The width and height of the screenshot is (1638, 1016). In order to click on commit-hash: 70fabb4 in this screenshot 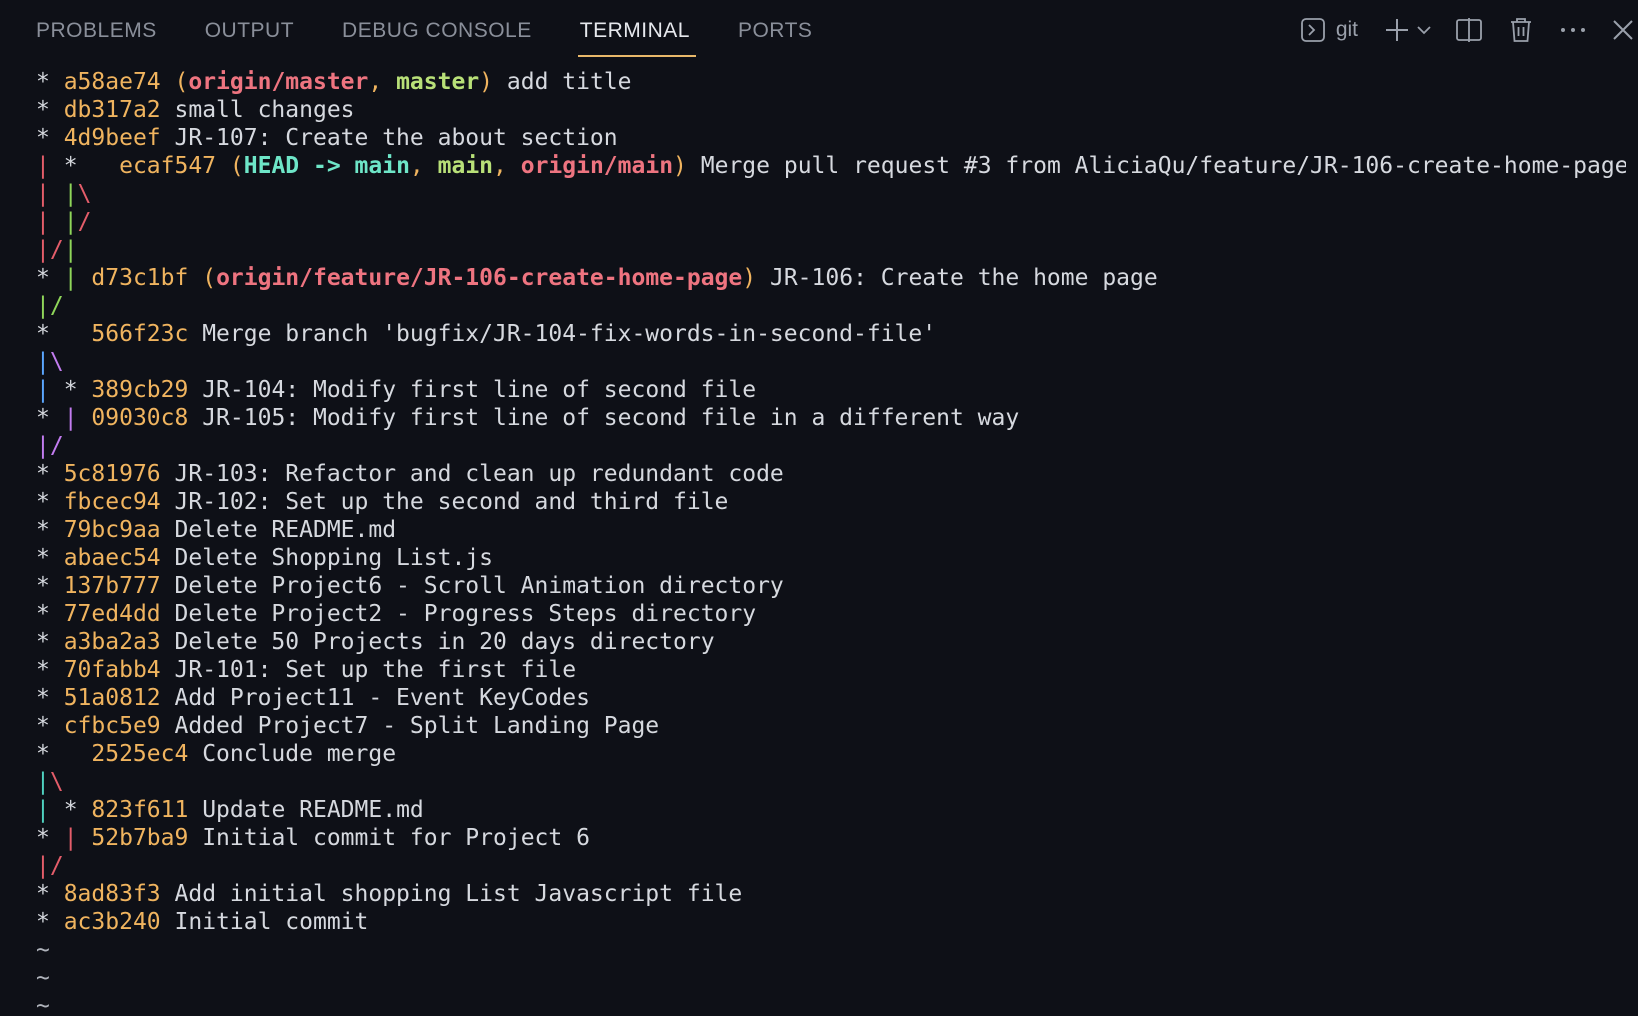, I will do `click(112, 670)`.